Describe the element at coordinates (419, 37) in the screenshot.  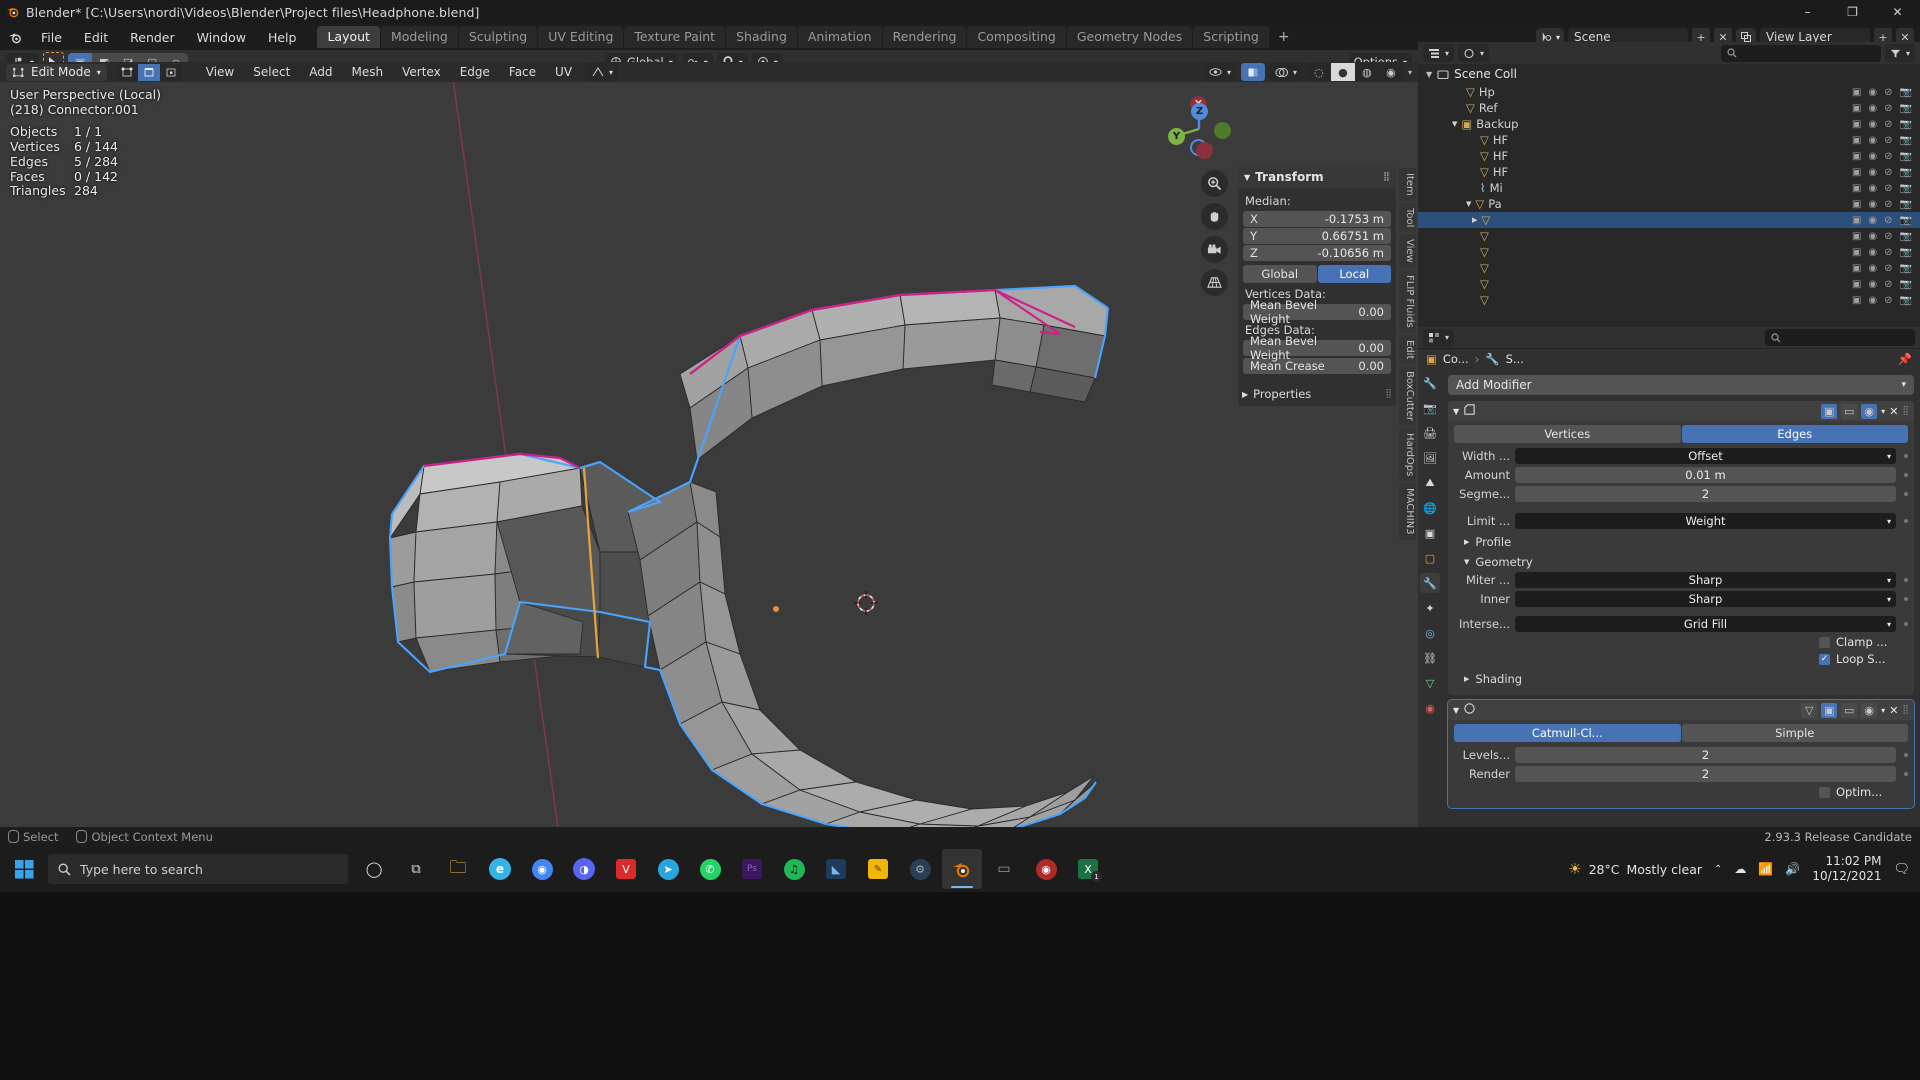
I see `workspace-tab-modeling: Modeling` at that location.